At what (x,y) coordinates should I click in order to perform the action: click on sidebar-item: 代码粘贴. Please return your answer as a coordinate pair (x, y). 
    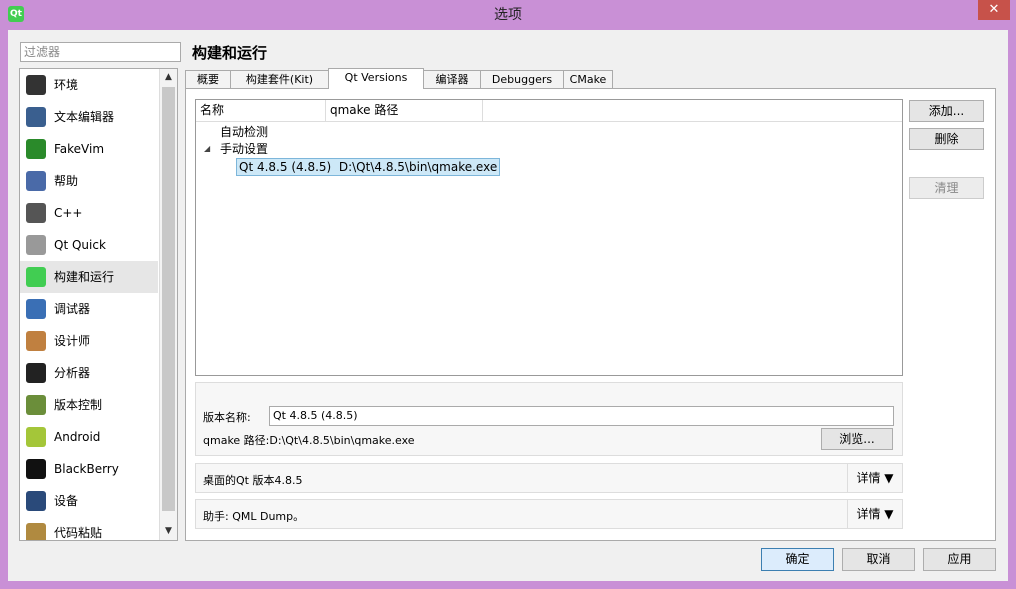
    Looking at the image, I should click on (89, 528).